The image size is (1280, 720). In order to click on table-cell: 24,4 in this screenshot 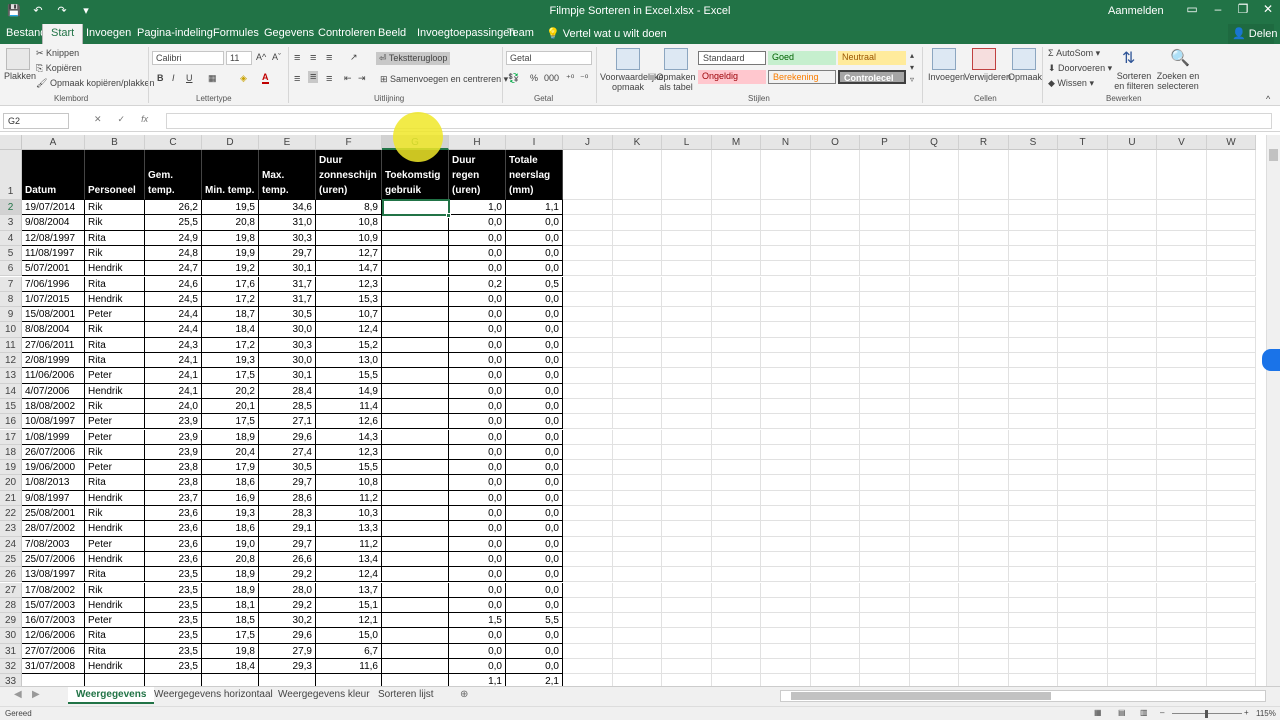, I will do `click(173, 330)`.